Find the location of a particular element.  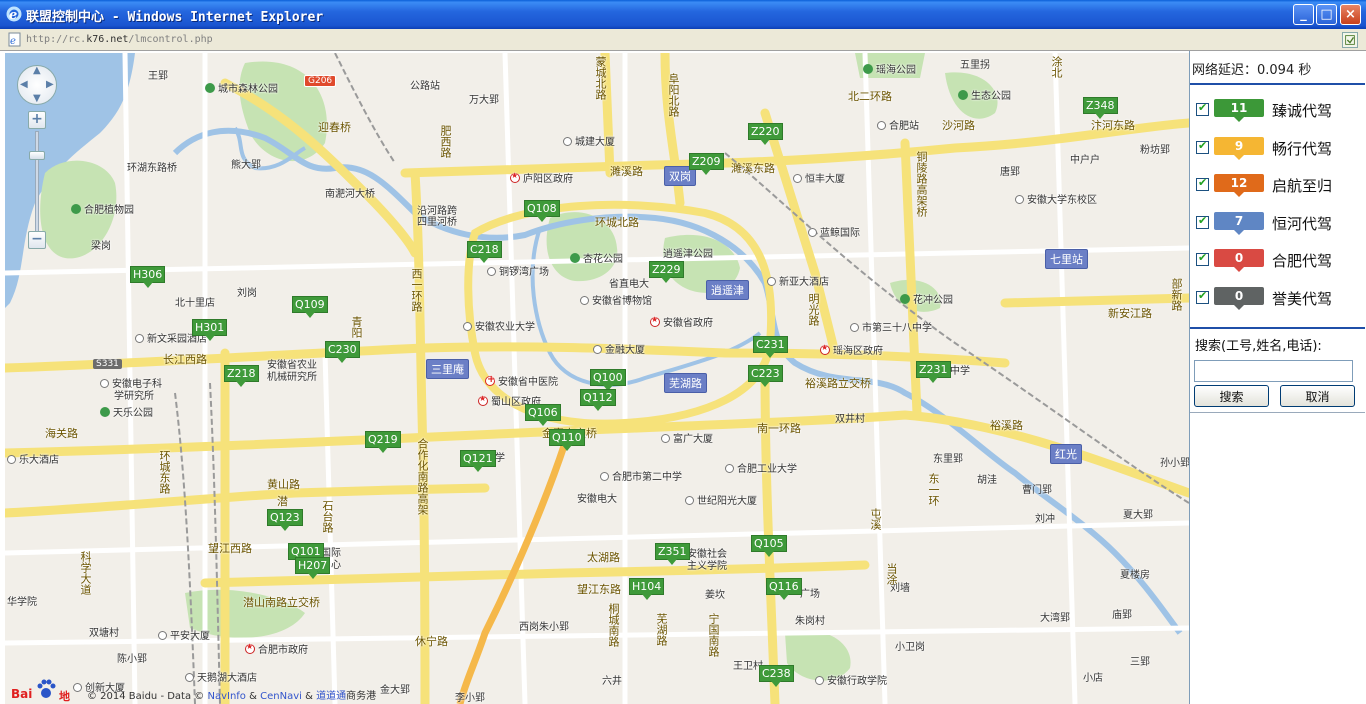

copyright-tail: 商务港 is located at coordinates (361, 696).